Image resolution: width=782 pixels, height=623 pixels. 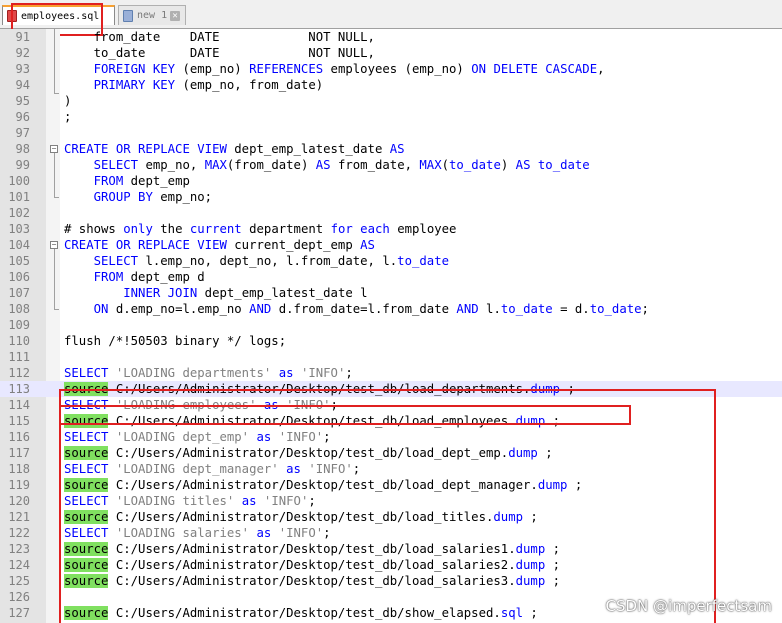 I want to click on sql-keyword: AND, so click(x=260, y=309).